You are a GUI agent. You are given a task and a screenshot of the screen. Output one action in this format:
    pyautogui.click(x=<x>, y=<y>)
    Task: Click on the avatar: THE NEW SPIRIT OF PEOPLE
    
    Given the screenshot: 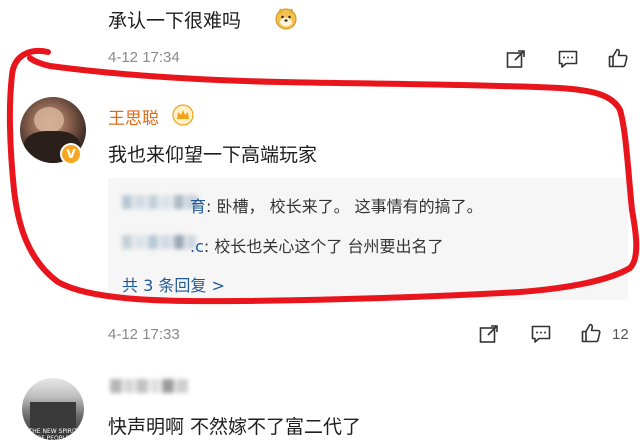 What is the action you would take?
    pyautogui.click(x=53, y=409)
    